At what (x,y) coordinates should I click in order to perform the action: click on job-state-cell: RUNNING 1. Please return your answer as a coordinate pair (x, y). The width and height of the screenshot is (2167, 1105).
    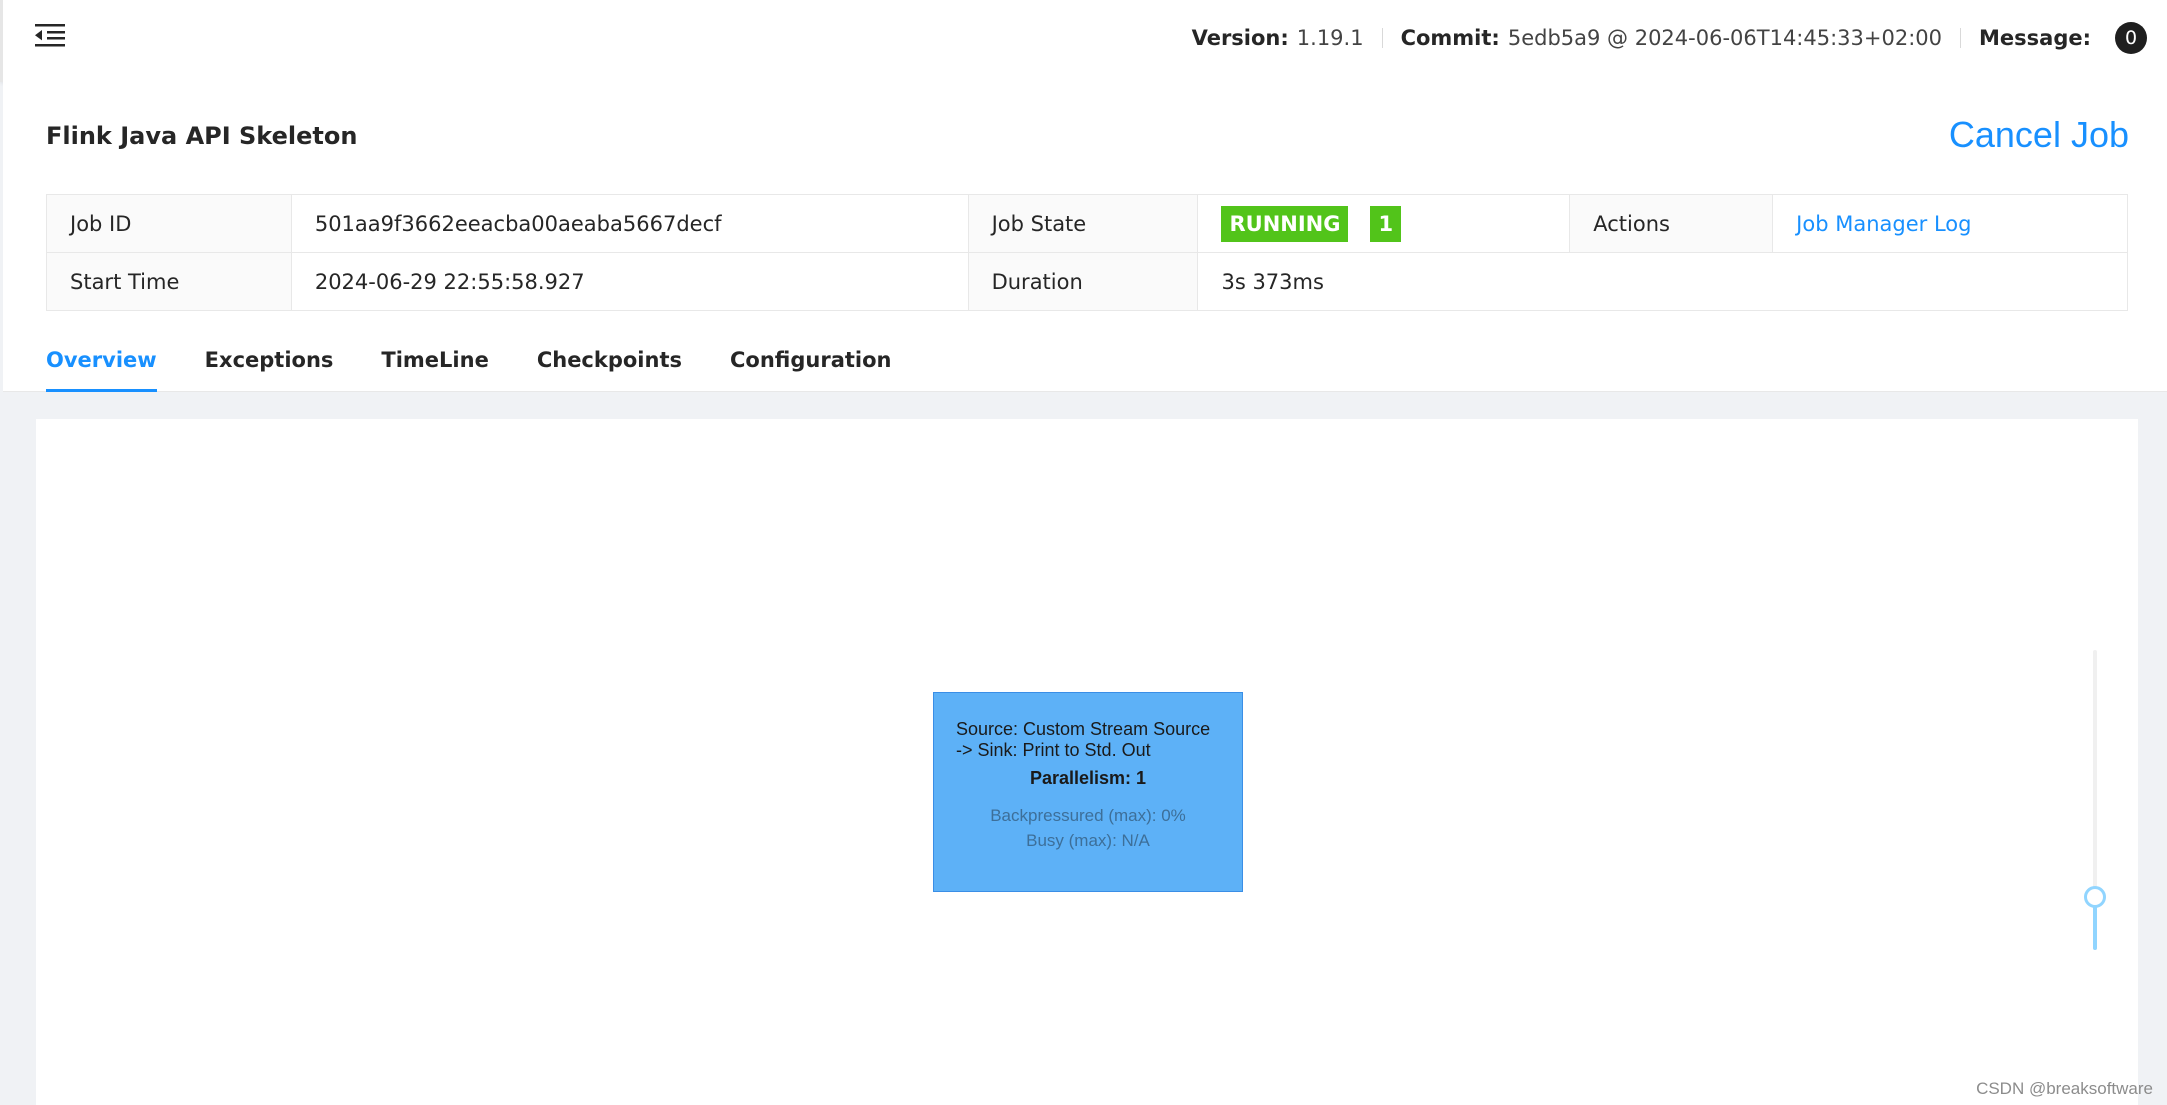
    Looking at the image, I should click on (1384, 223).